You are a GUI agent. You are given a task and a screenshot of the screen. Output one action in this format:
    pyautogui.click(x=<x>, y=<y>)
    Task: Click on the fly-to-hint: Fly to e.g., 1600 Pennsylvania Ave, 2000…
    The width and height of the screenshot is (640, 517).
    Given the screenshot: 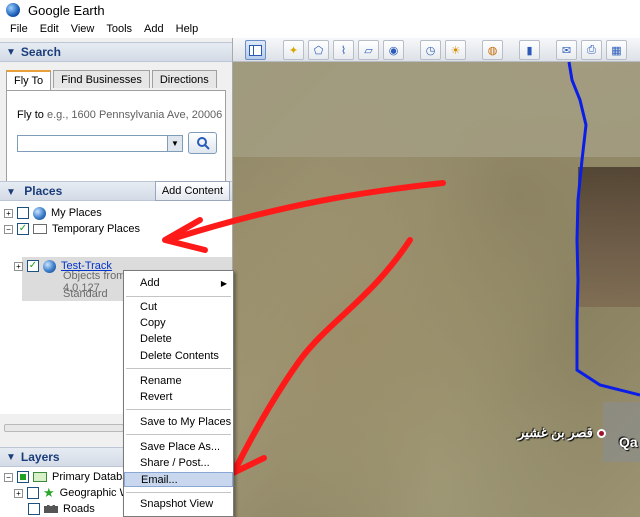 What is the action you would take?
    pyautogui.click(x=119, y=115)
    